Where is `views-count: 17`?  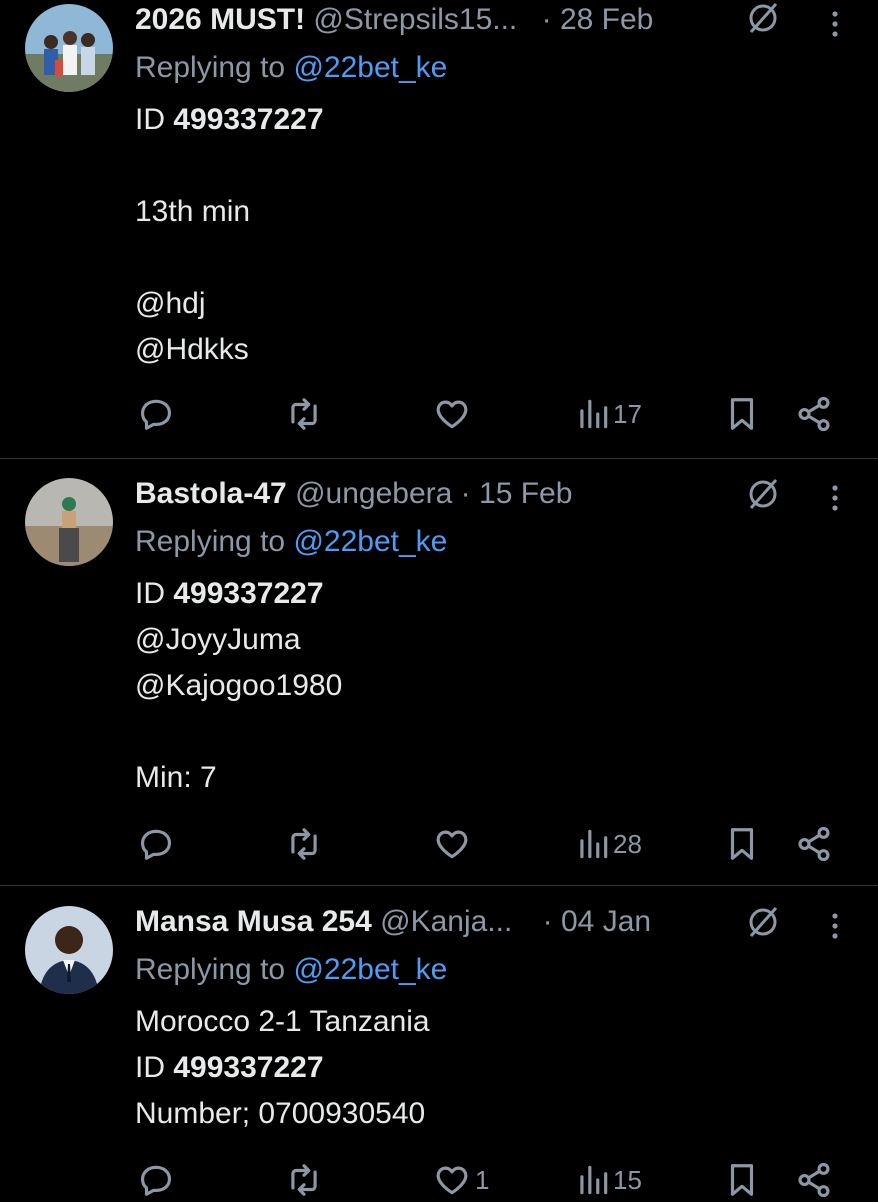
views-count: 17 is located at coordinates (627, 413).